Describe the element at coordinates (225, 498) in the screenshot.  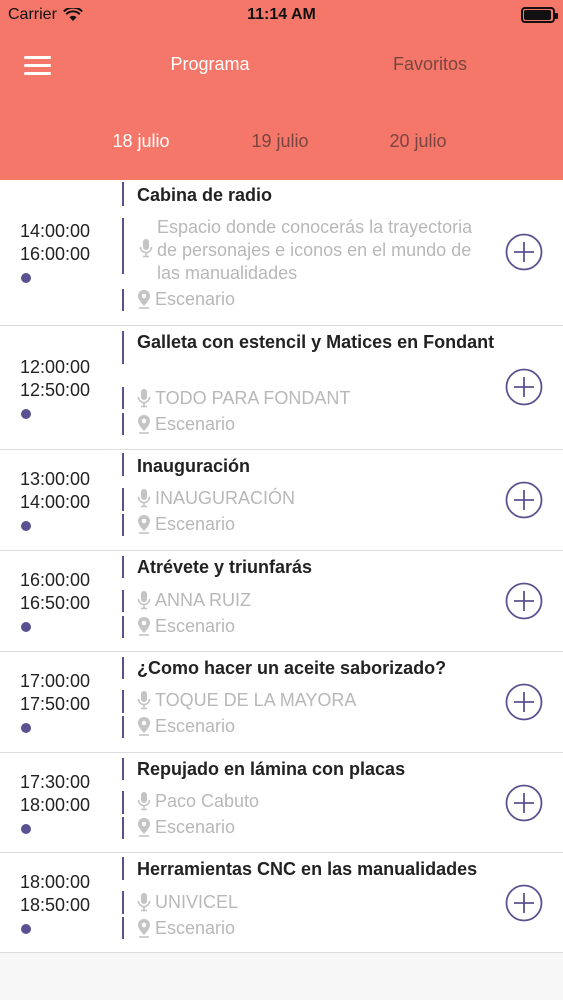
I see `event-speaker-label: INAUGURACIÓN` at that location.